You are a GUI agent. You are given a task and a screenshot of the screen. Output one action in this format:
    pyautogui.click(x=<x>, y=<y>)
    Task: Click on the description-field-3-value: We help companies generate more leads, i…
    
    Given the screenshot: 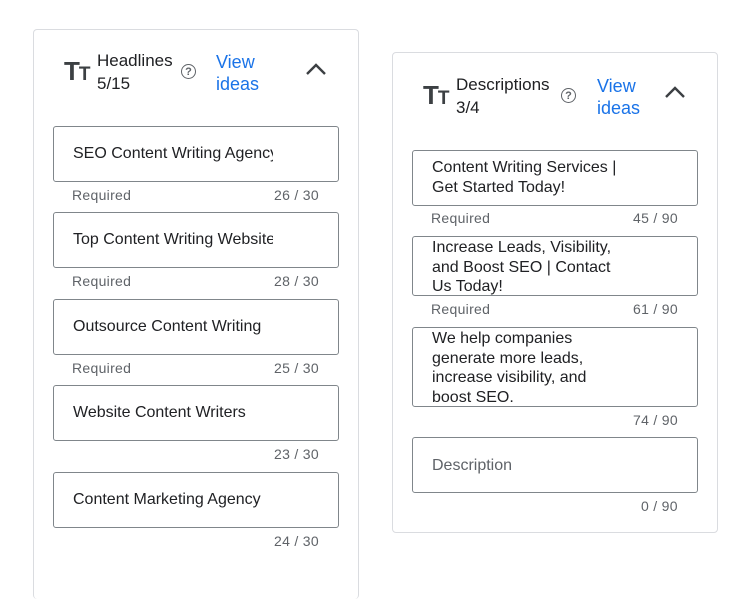 What is the action you would take?
    pyautogui.click(x=509, y=368)
    